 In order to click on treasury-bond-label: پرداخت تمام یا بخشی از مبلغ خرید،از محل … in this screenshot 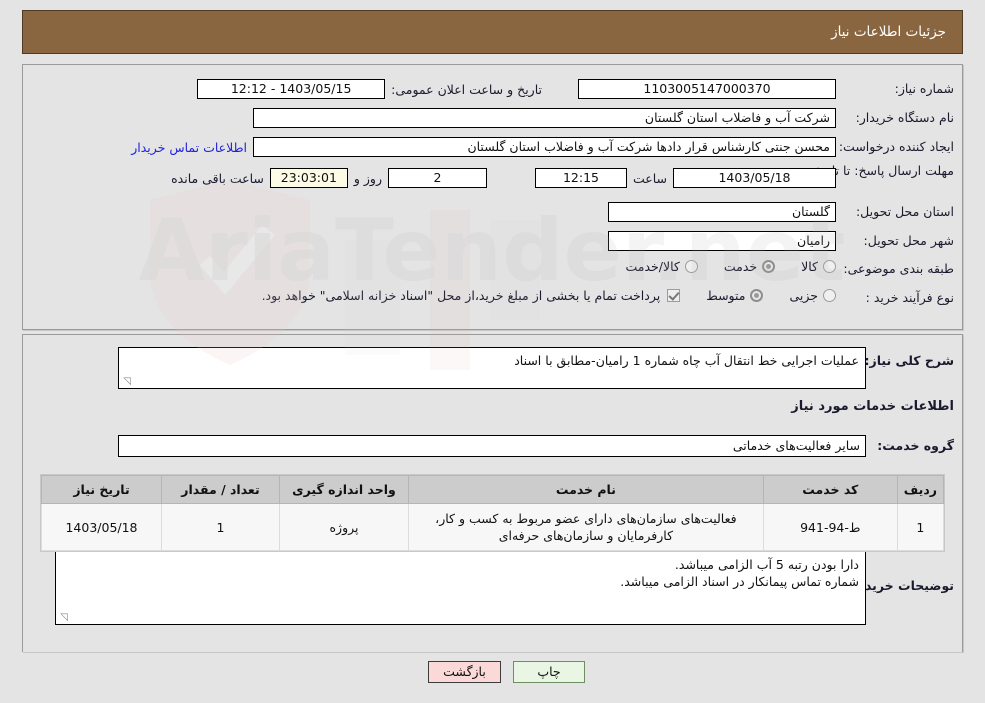, I will do `click(461, 295)`.